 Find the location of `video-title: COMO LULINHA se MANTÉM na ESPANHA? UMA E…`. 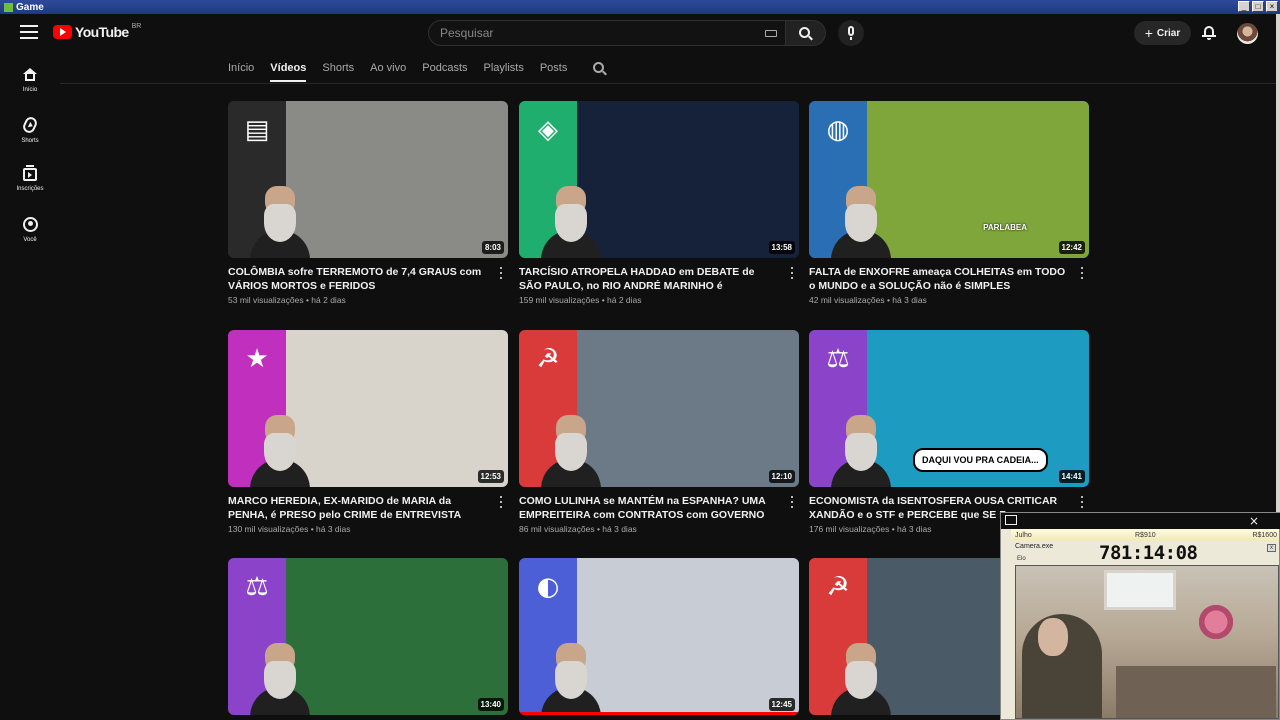

video-title: COMO LULINHA se MANTÉM na ESPANHA? UMA E… is located at coordinates (648, 508).